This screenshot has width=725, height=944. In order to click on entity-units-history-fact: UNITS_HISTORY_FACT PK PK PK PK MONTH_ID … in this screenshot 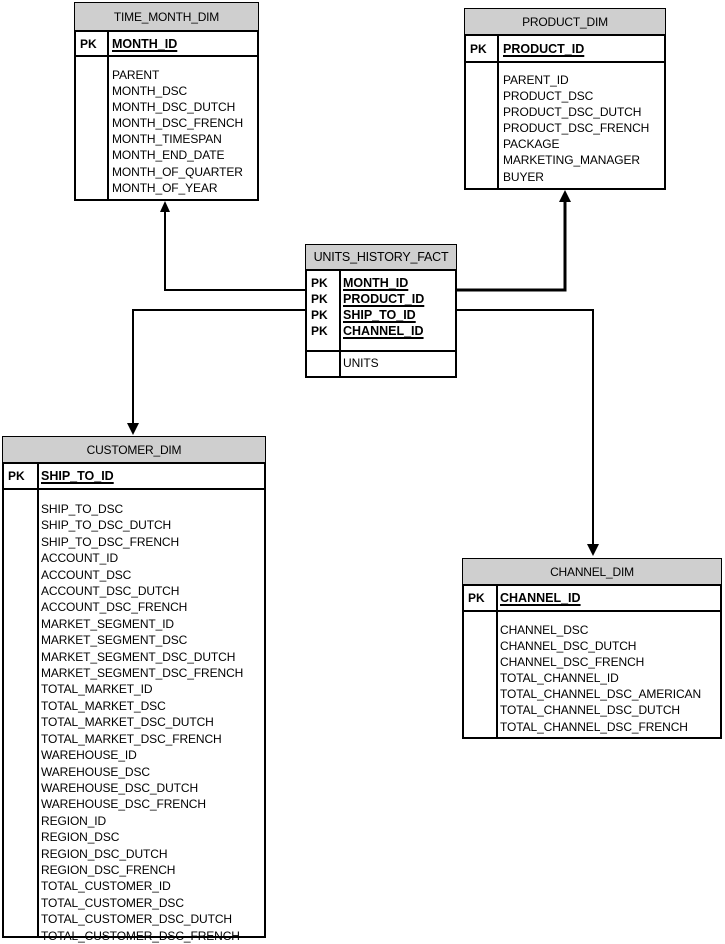, I will do `click(381, 311)`.